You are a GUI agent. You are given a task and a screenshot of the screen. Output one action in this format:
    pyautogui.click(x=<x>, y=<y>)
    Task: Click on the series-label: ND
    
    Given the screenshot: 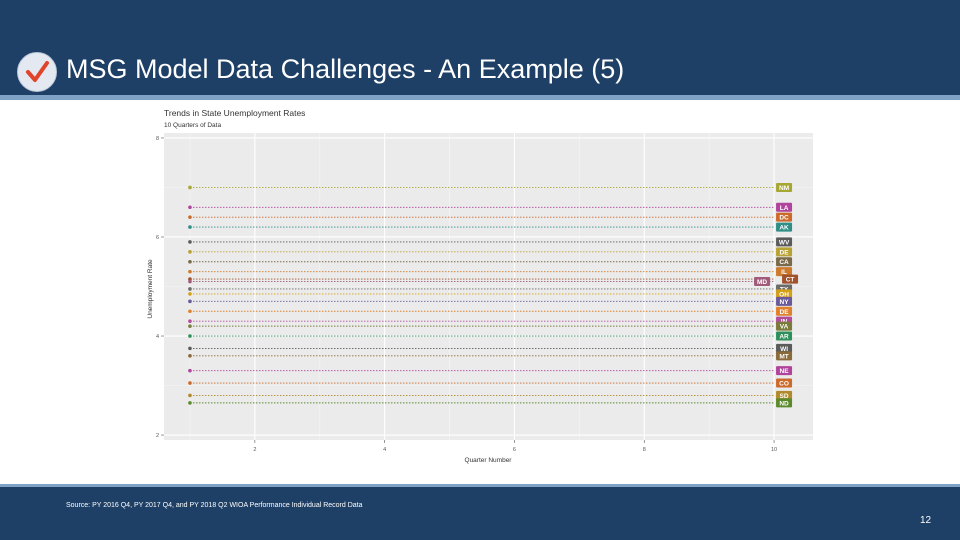 What is the action you would take?
    pyautogui.click(x=784, y=403)
    